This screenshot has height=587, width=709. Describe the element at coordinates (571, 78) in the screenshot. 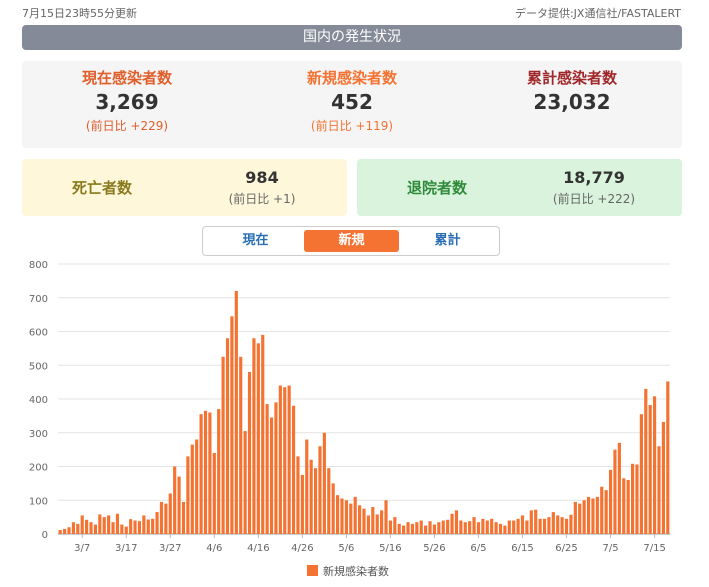

I see `stat-total-label: 累計感染者数` at that location.